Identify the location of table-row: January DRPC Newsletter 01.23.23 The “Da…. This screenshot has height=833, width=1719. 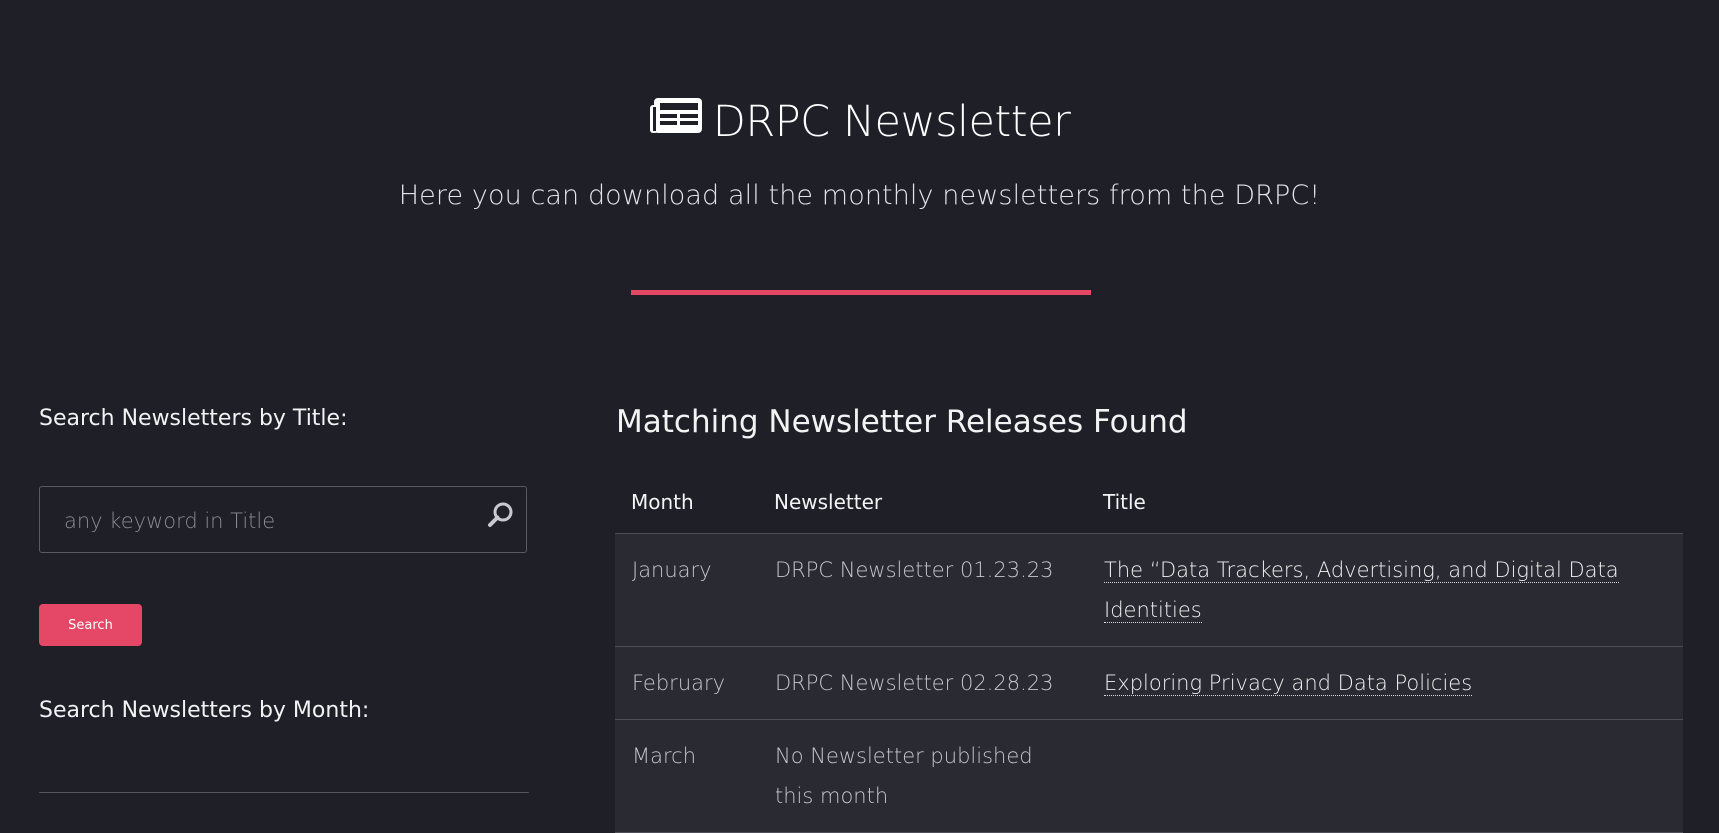
(1149, 590).